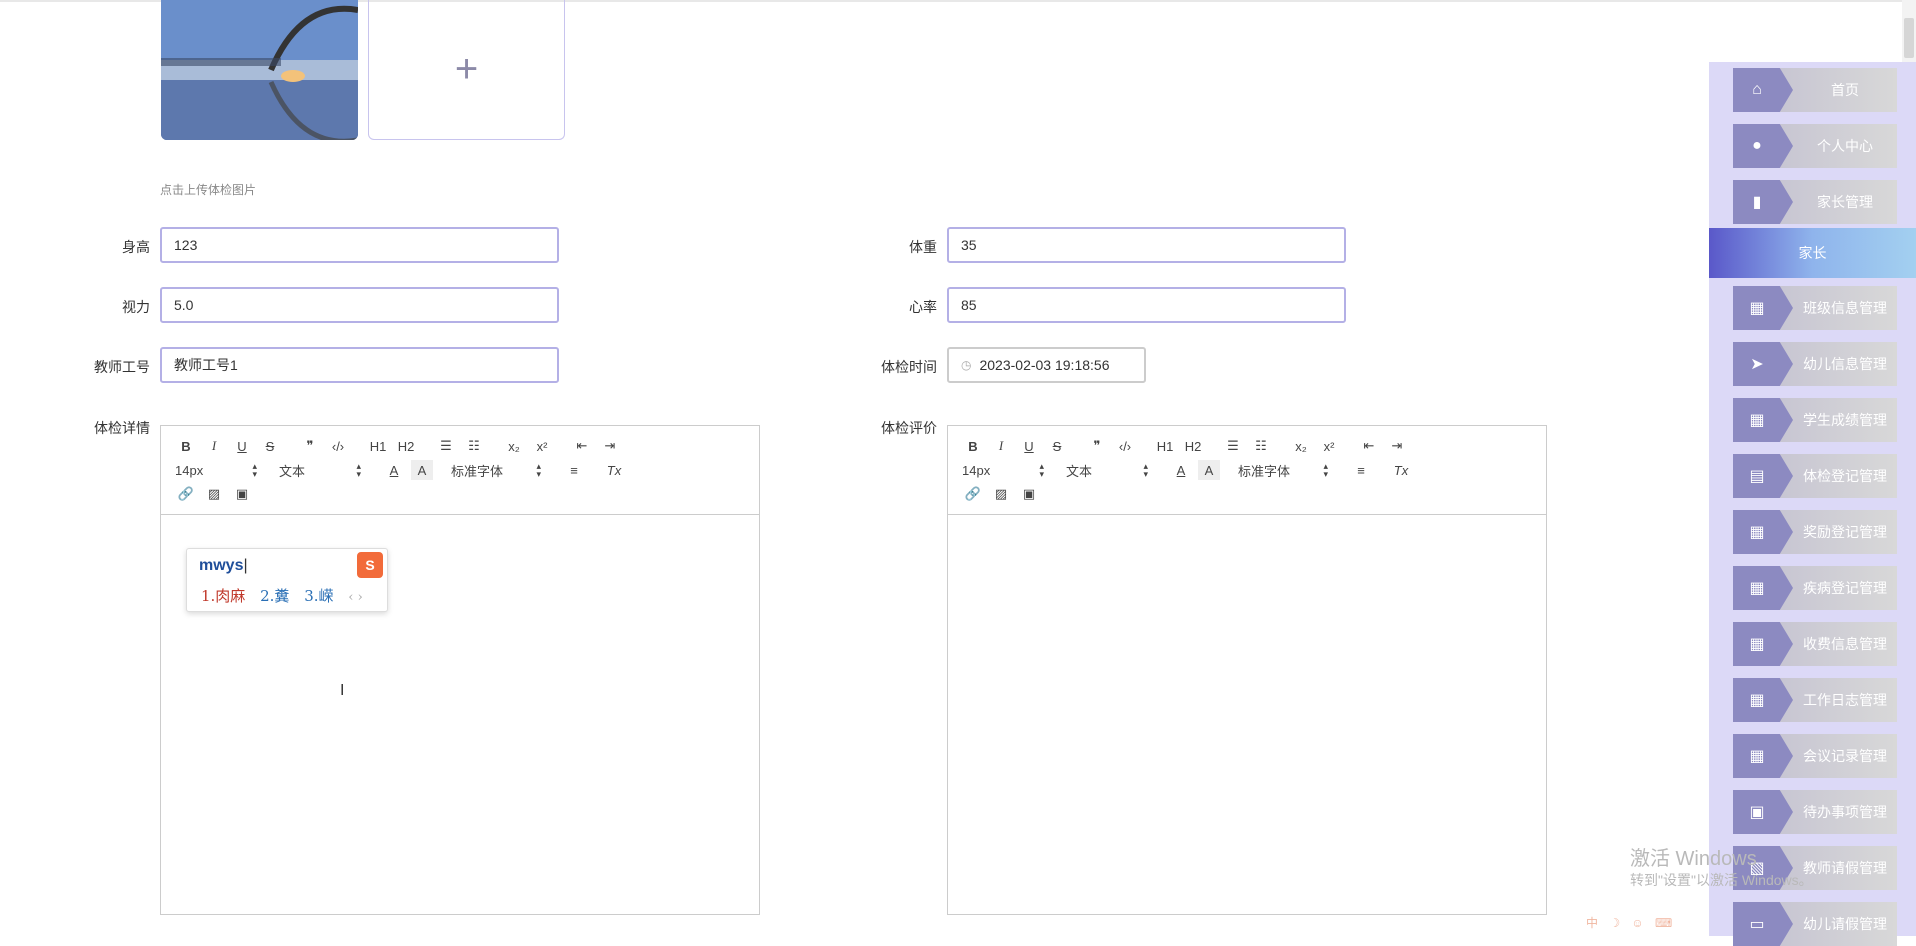 Image resolution: width=1916 pixels, height=946 pixels. I want to click on bar-chart-icon: ▮, so click(1757, 202).